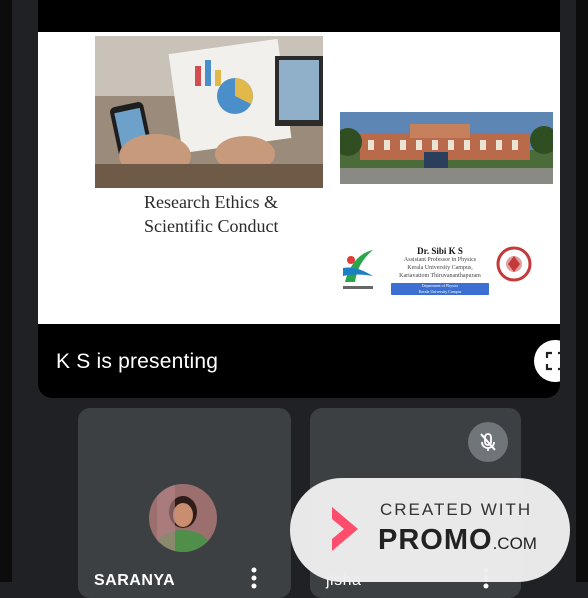 The width and height of the screenshot is (588, 598). I want to click on slide-photo-charts, so click(209, 112).